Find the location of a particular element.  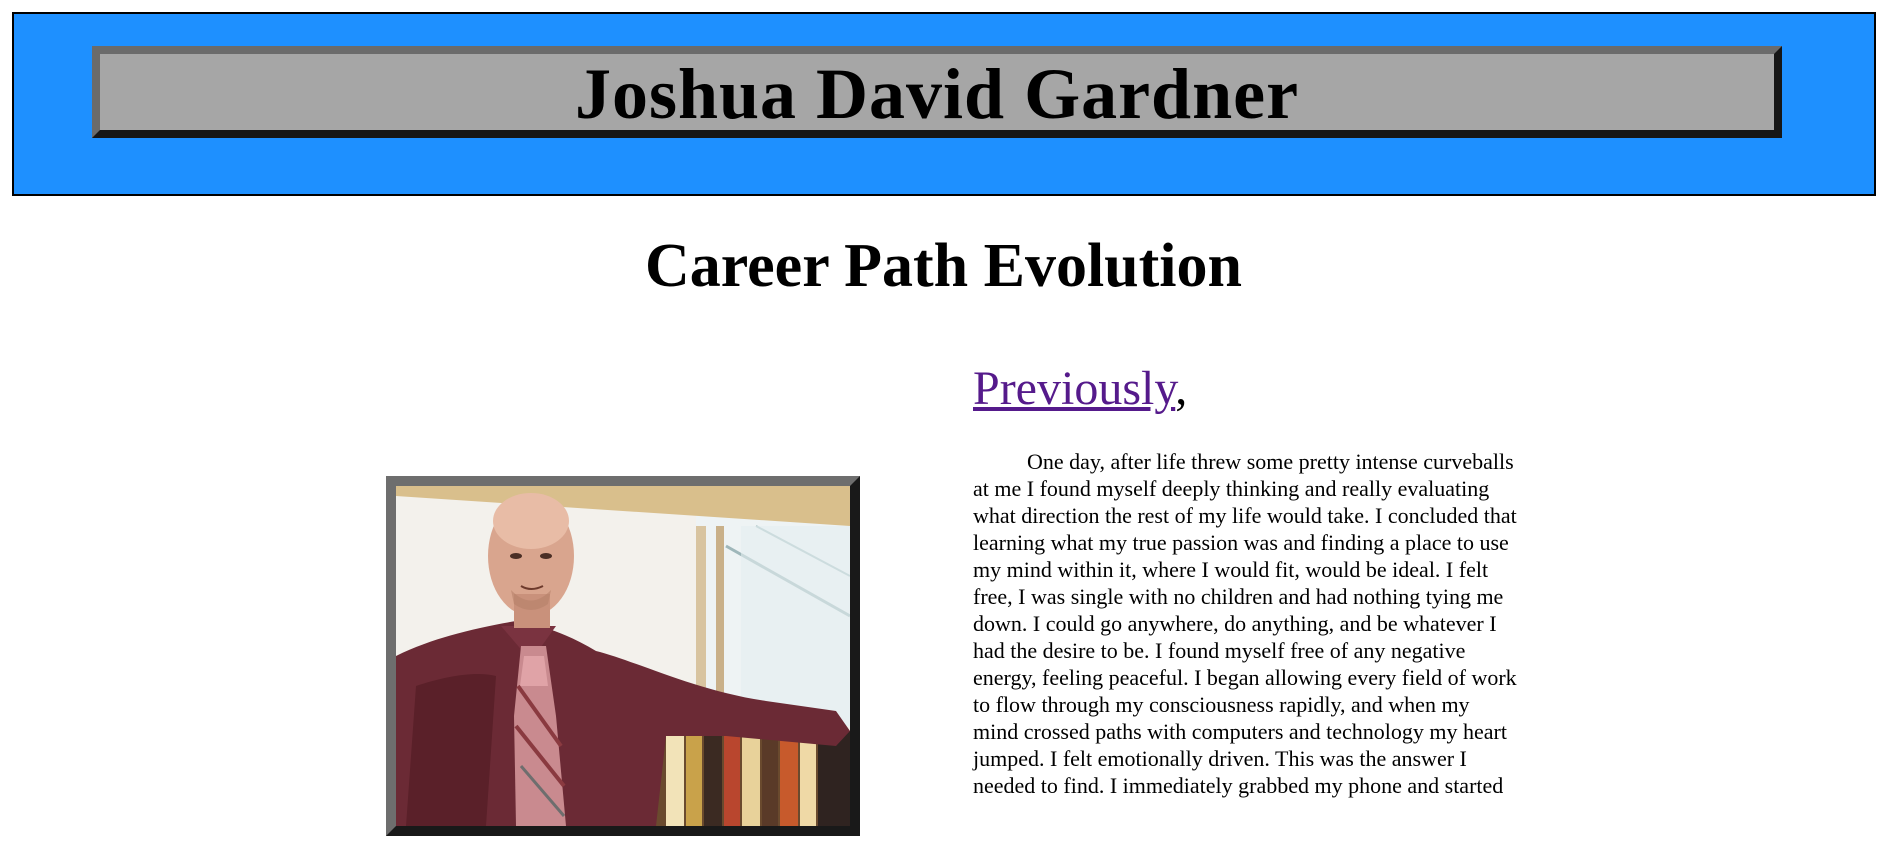

name-plate: Joshua David Gardner is located at coordinates (937, 92).